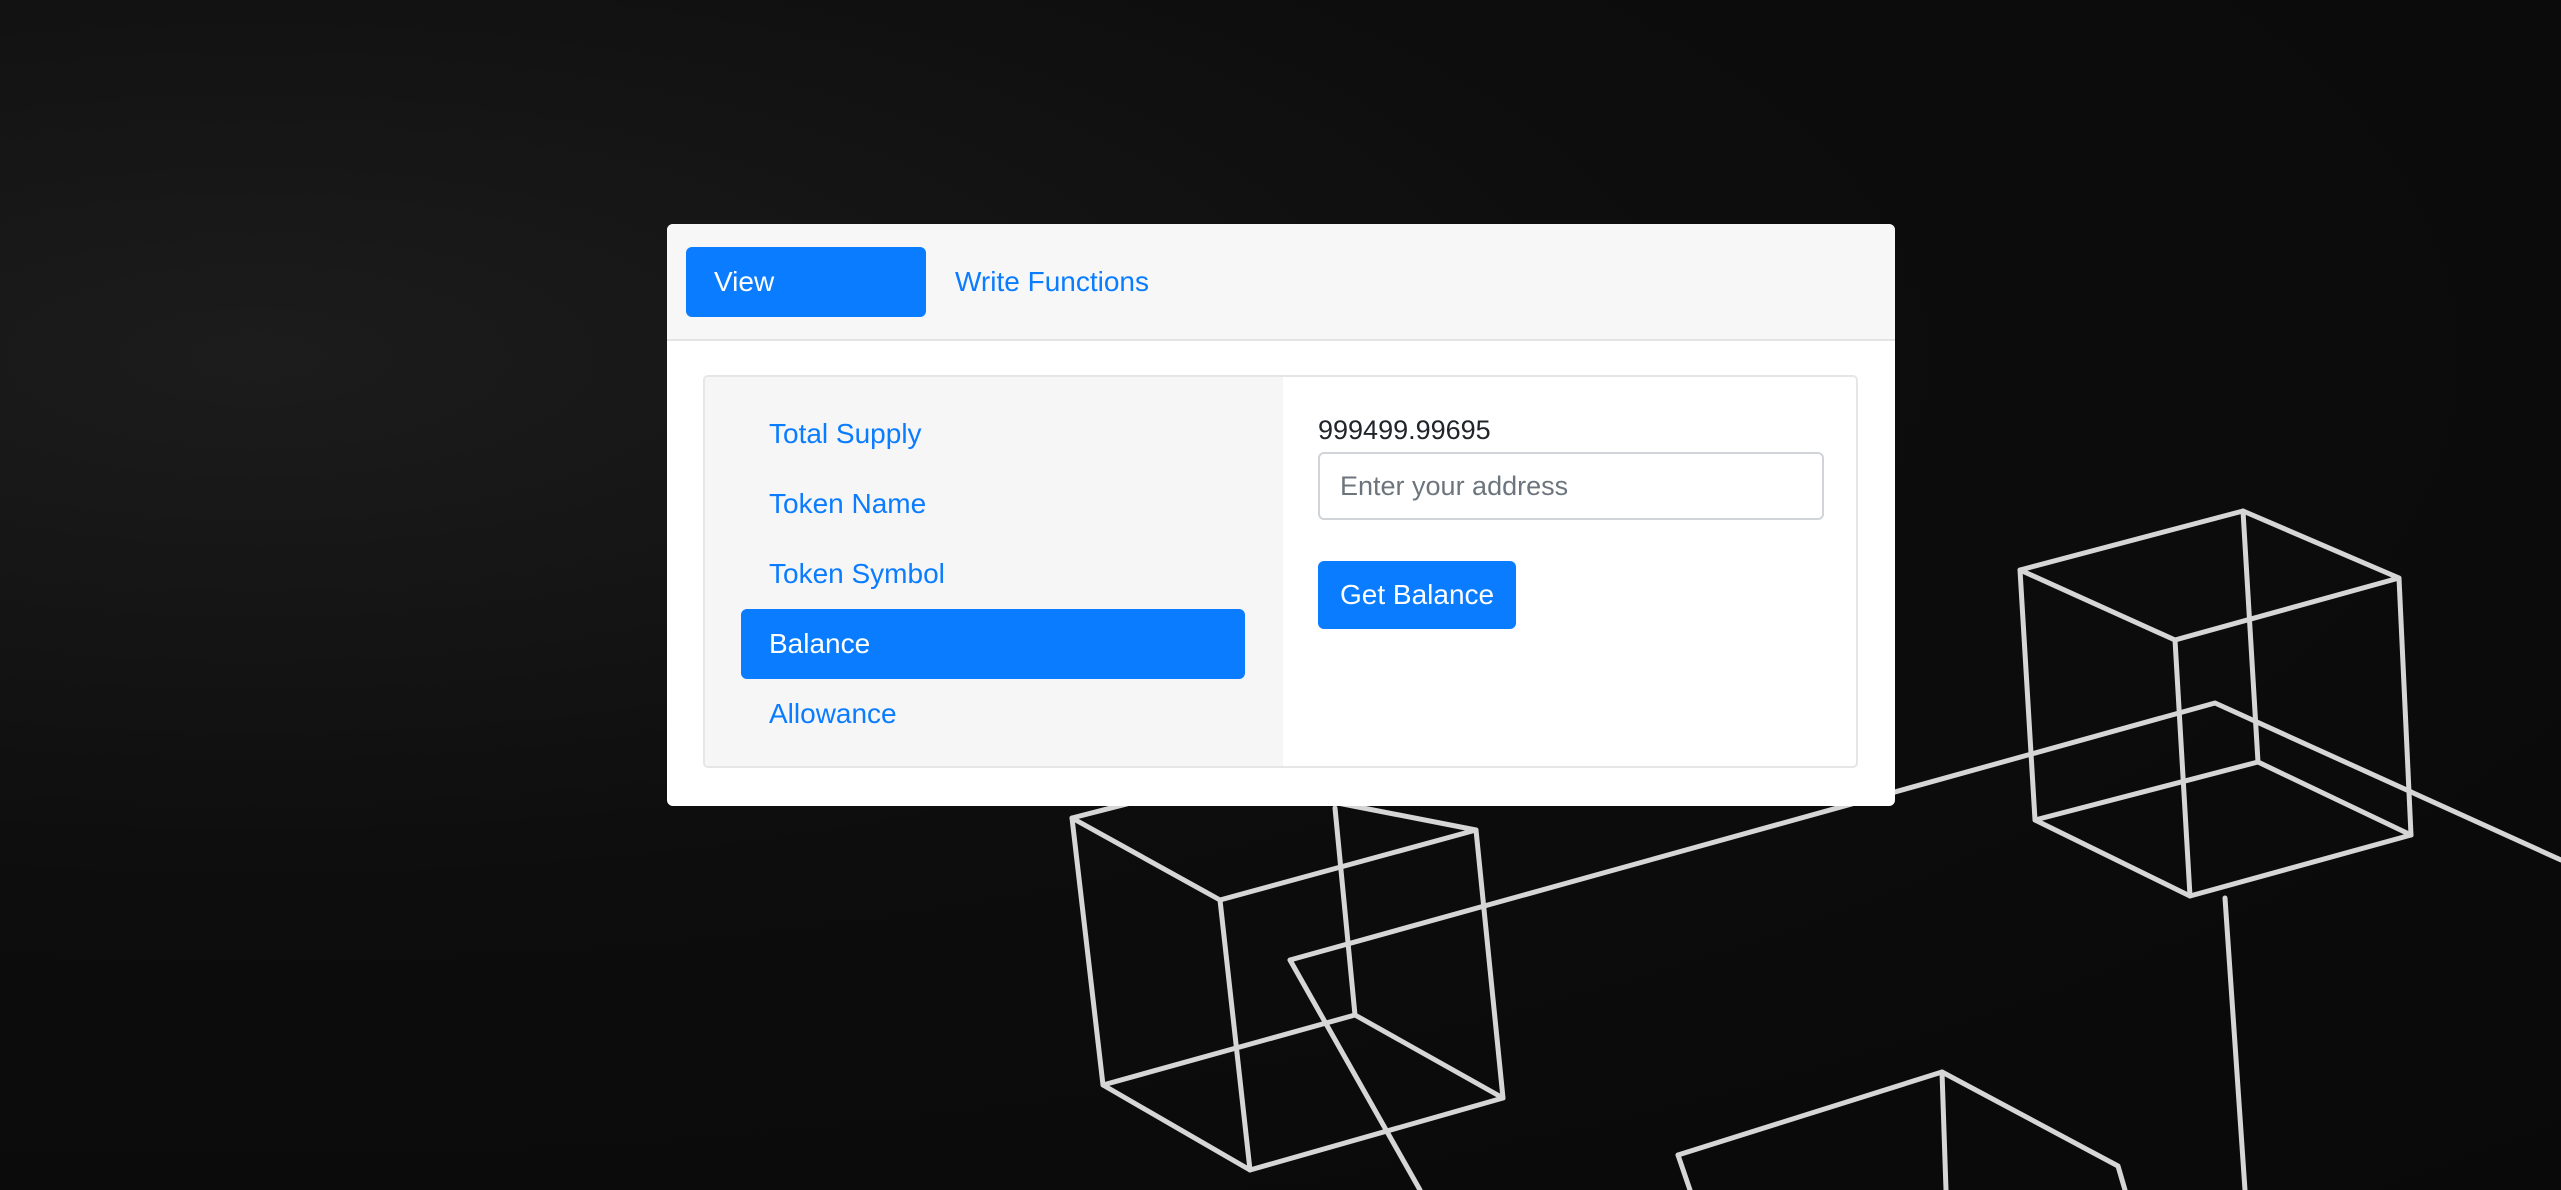 Image resolution: width=2561 pixels, height=1190 pixels. What do you see at coordinates (993, 504) in the screenshot?
I see `function-item-token-name: Token Name` at bounding box center [993, 504].